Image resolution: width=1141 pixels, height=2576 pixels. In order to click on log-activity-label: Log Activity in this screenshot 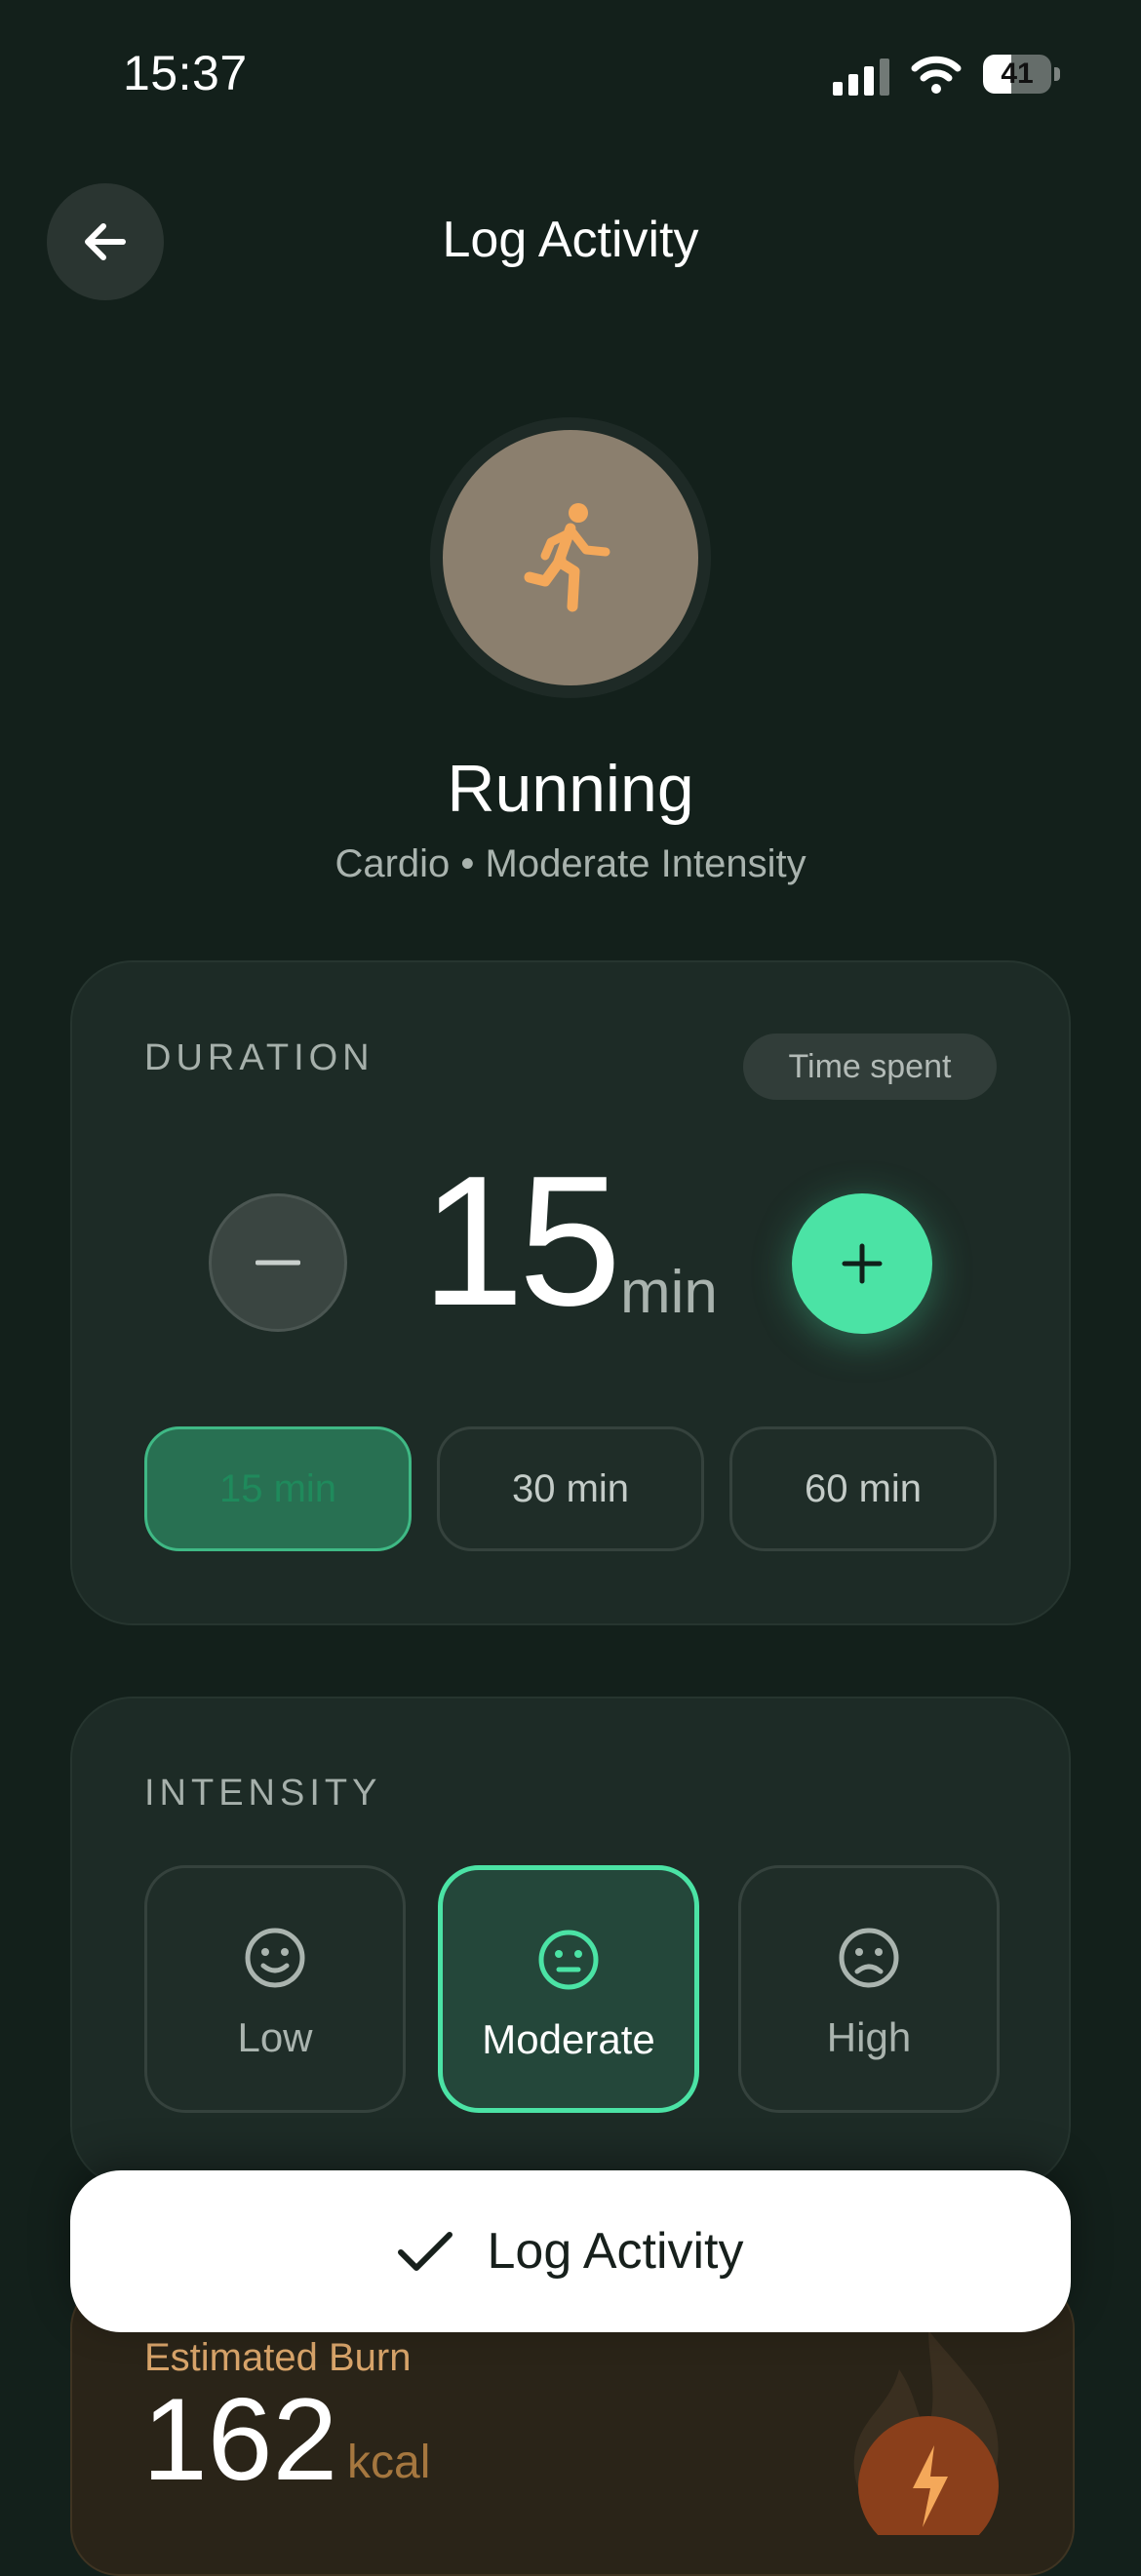, I will do `click(615, 2251)`.